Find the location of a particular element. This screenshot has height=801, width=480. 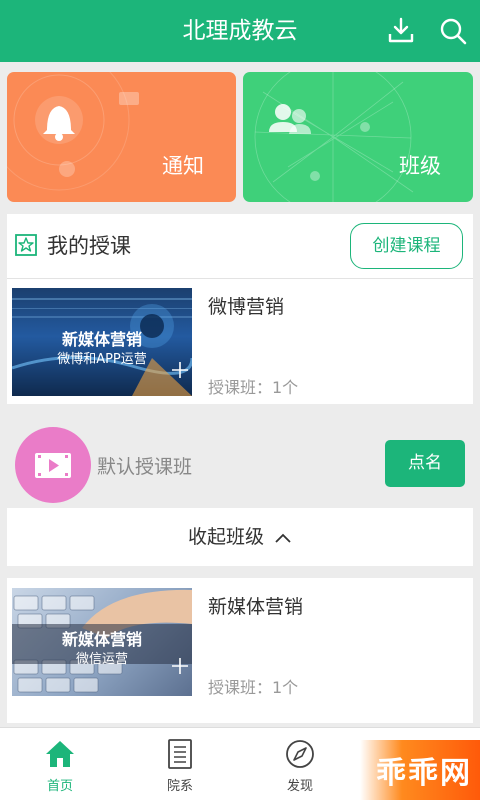

app-header: 北理成教云 is located at coordinates (240, 31).